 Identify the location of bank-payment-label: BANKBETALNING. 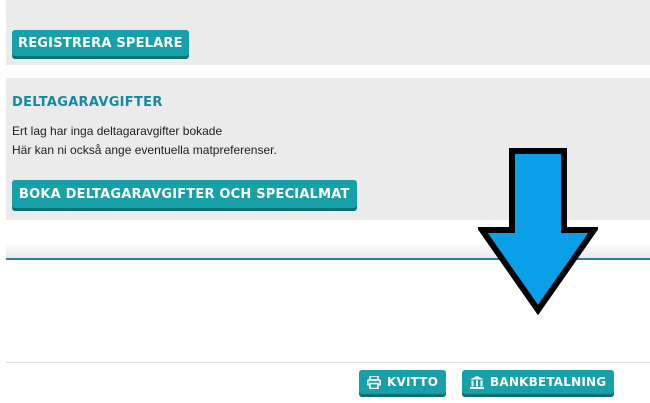
(548, 382).